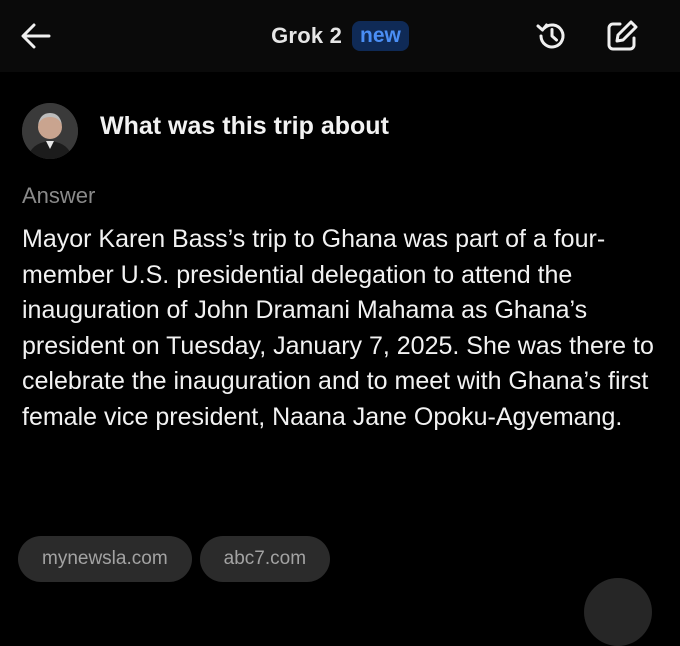  Describe the element at coordinates (380, 36) in the screenshot. I see `new-badge: new` at that location.